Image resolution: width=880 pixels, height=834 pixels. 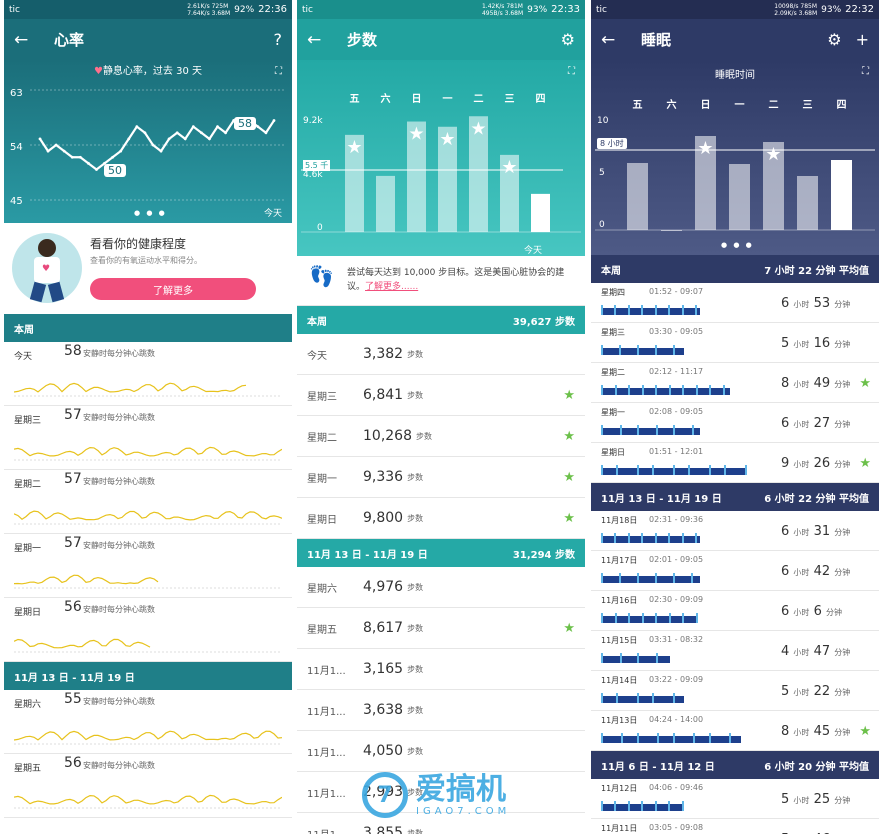 What do you see at coordinates (441, 669) in the screenshot?
I see `steps-day-row: 11月1... 3,165 步数` at bounding box center [441, 669].